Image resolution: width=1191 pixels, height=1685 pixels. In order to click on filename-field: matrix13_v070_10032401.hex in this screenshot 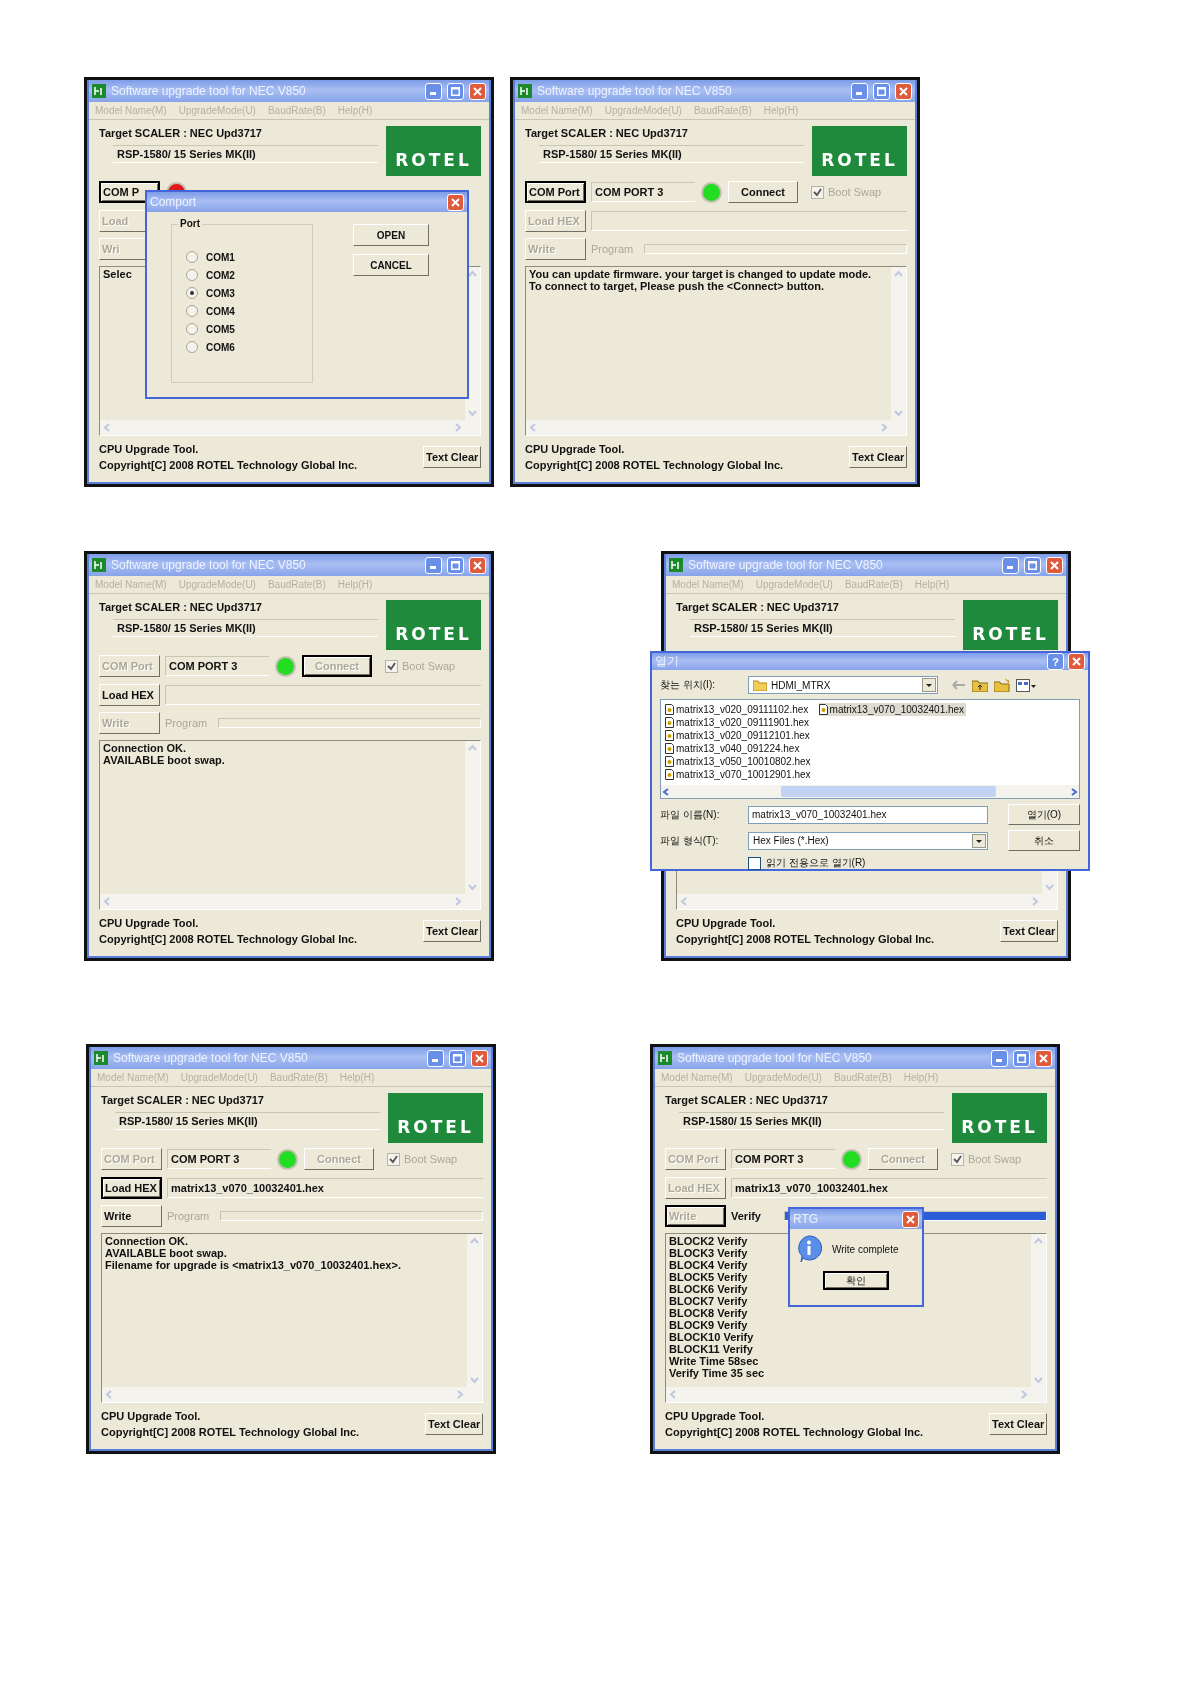, I will do `click(868, 814)`.